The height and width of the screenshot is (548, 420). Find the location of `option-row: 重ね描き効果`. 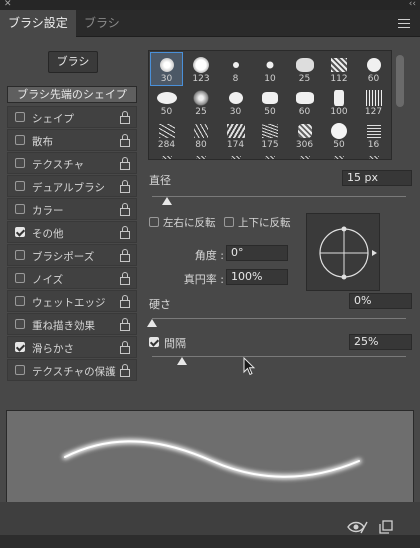

option-row: 重ね描き効果 is located at coordinates (72, 324).